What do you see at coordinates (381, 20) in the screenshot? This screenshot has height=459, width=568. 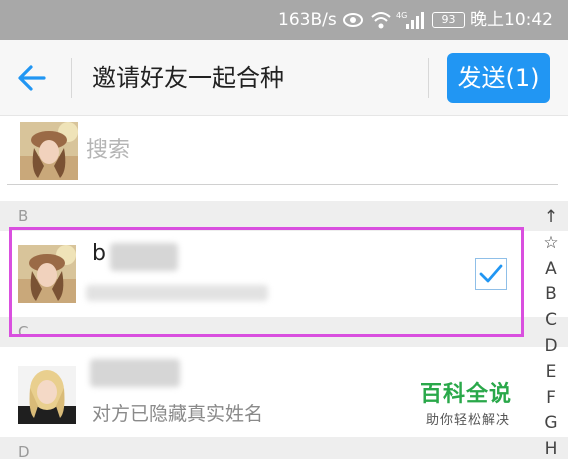 I see `wifi-icon` at bounding box center [381, 20].